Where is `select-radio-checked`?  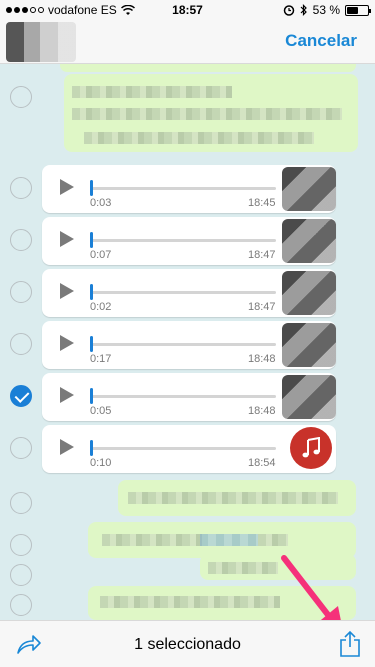
select-radio-checked is located at coordinates (21, 396).